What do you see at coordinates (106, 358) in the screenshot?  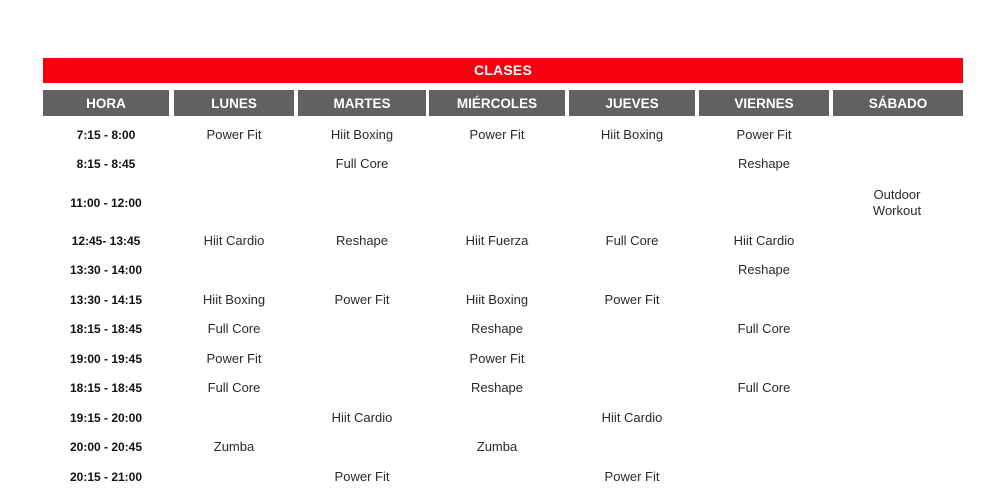 I see `time-cell: 19:00 - 19:45` at bounding box center [106, 358].